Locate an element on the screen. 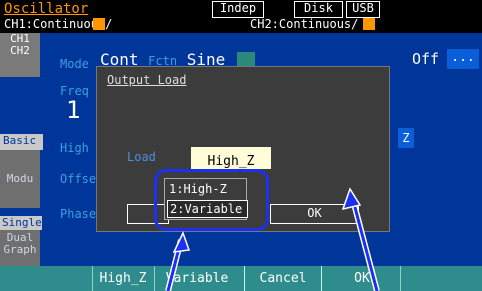 This screenshot has height=291, width=482. high-label: High is located at coordinates (74, 148).